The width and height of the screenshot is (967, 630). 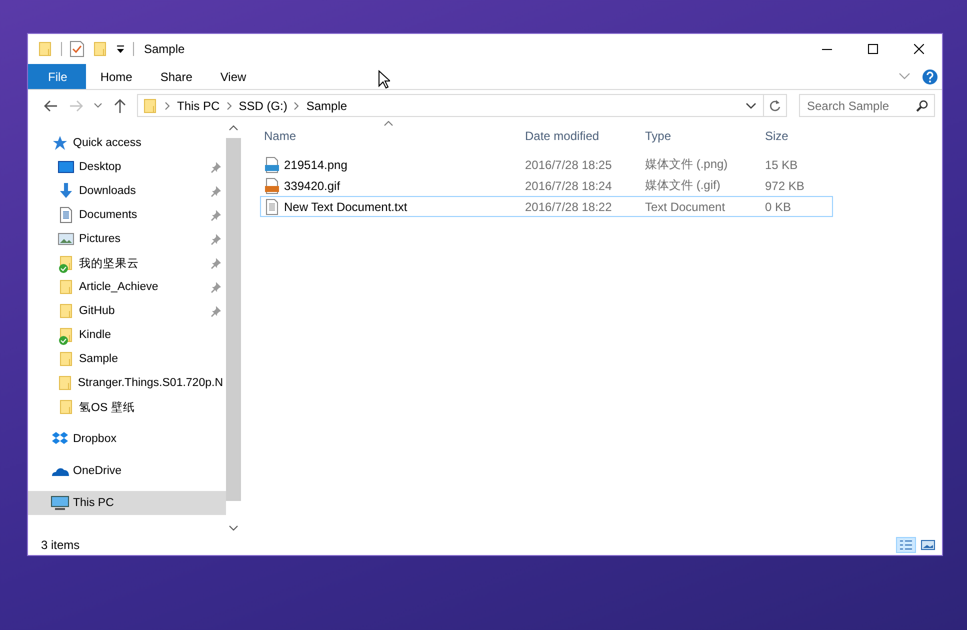 What do you see at coordinates (272, 206) in the screenshot?
I see `text-file-icon` at bounding box center [272, 206].